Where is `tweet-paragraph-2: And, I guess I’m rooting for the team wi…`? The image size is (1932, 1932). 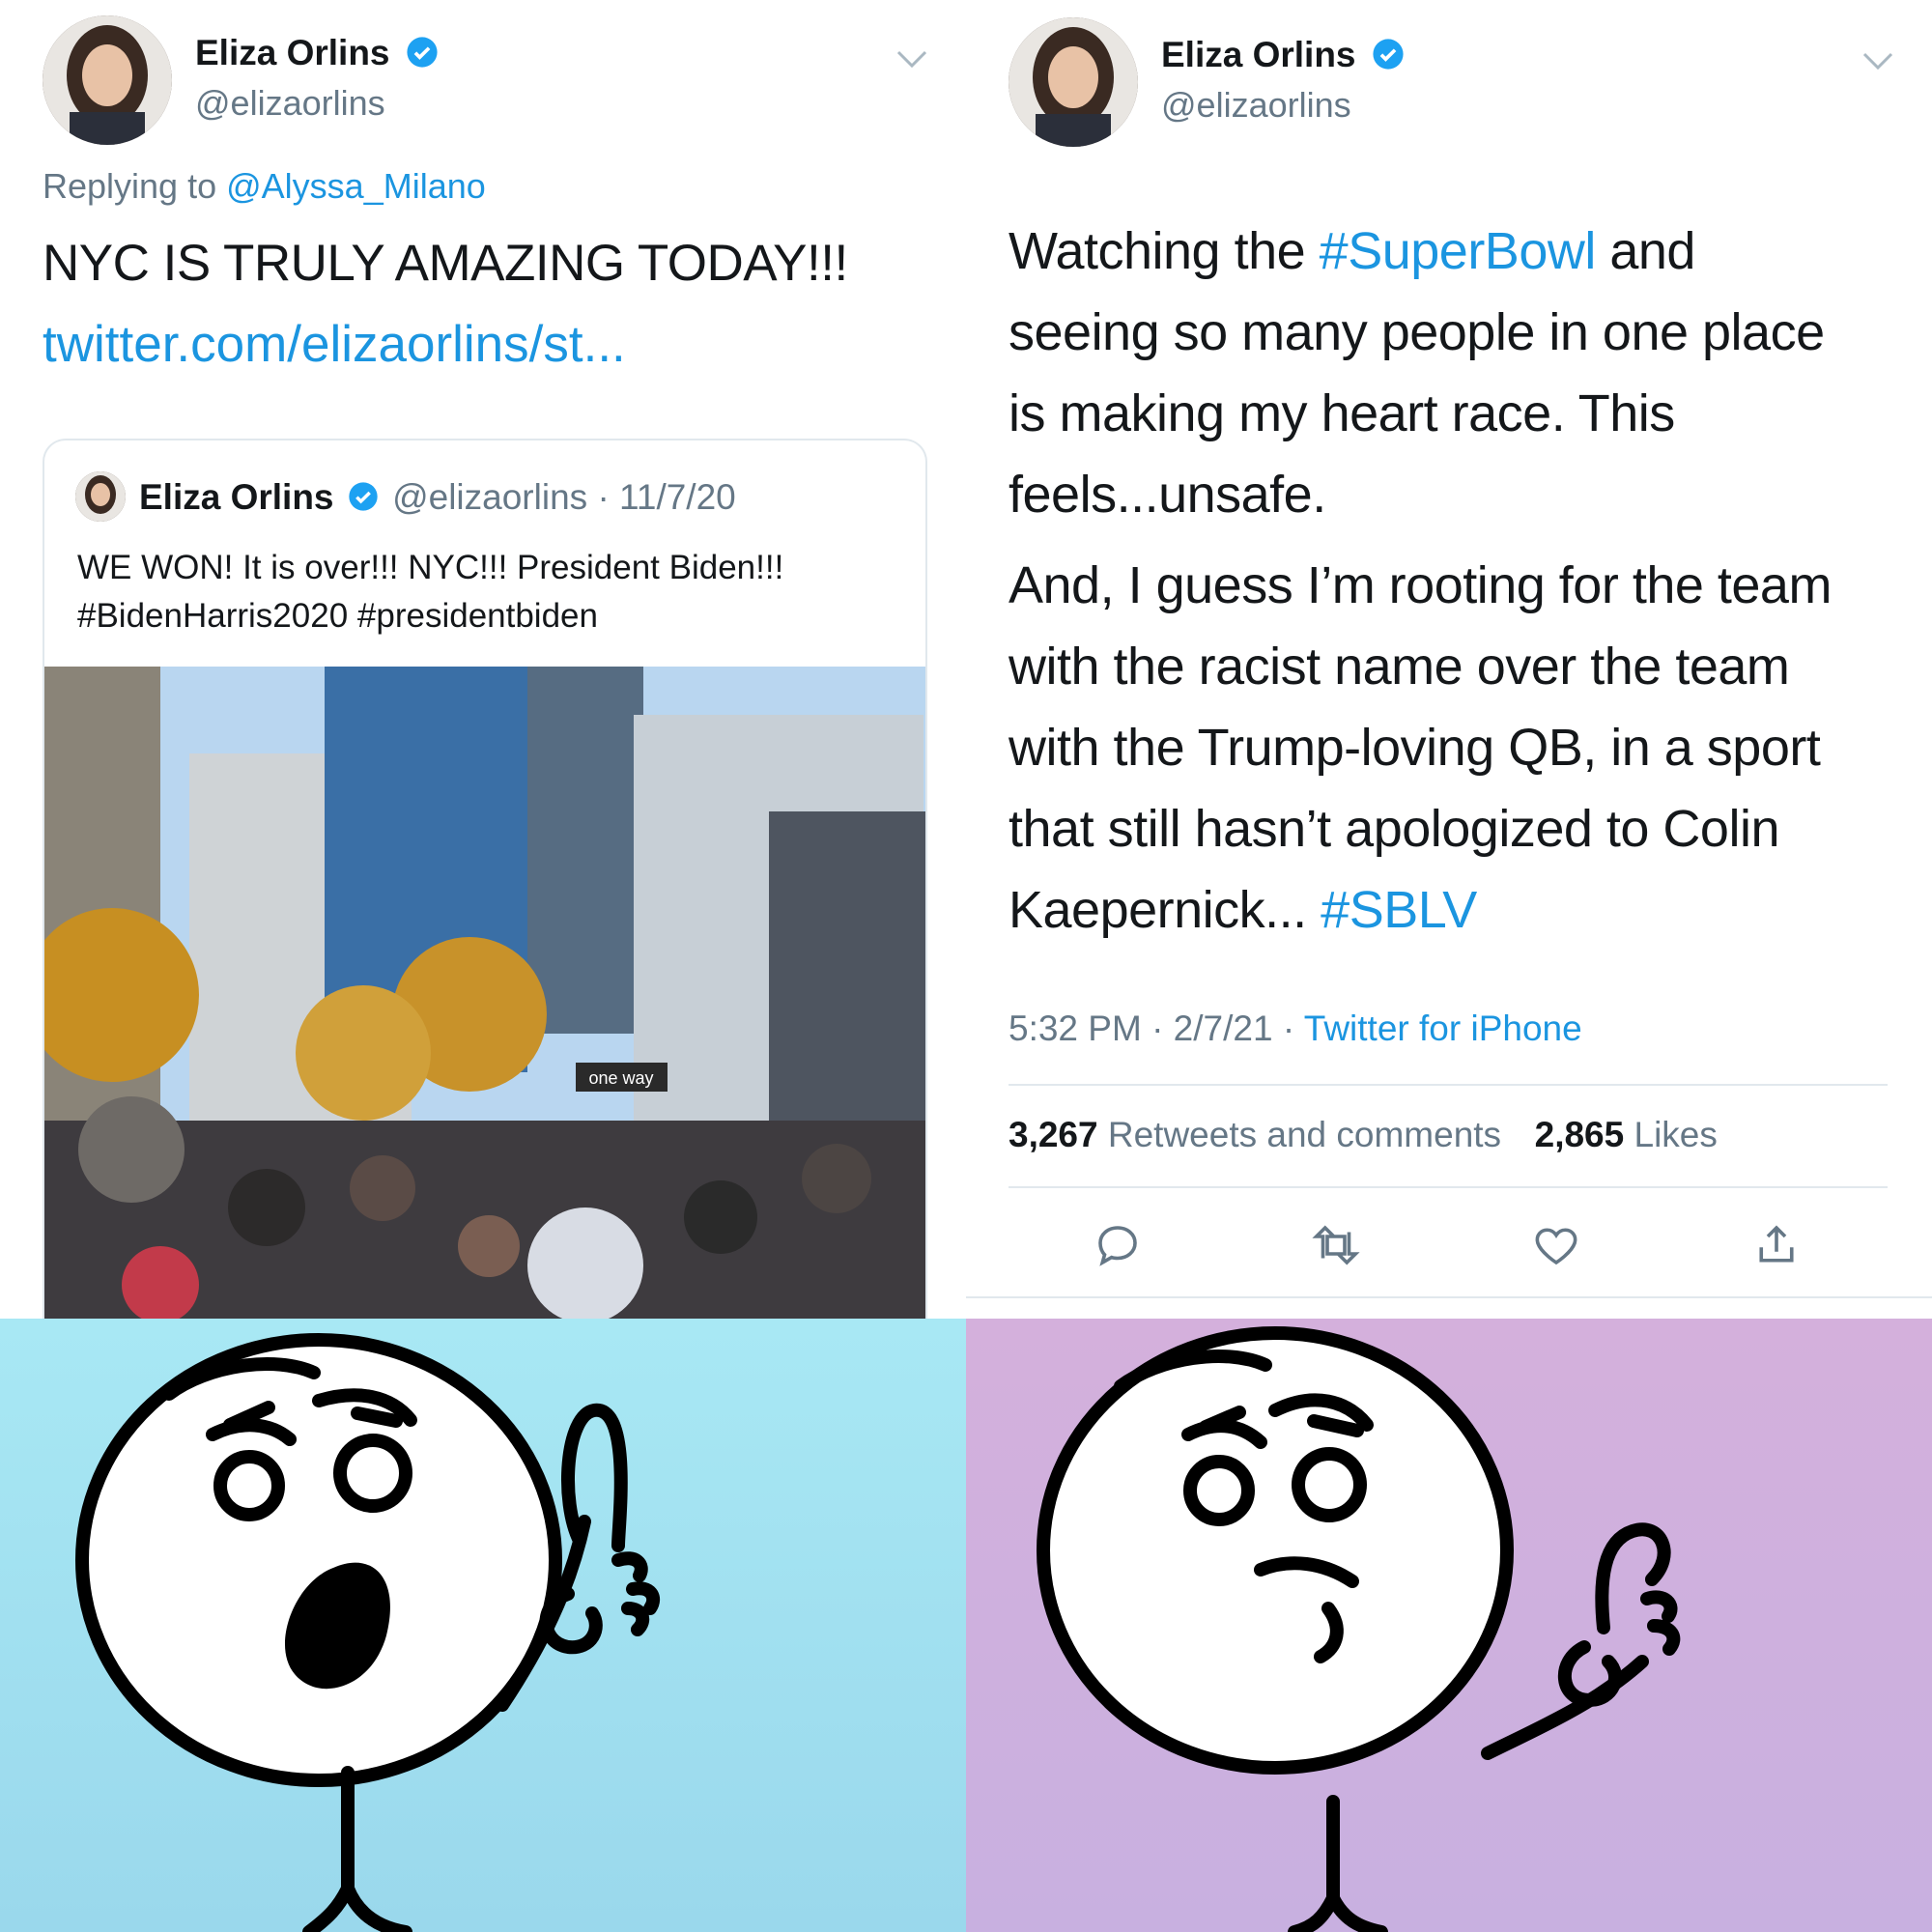
tweet-paragraph-2: And, I guess I’m rooting for the team wi… is located at coordinates (1420, 747).